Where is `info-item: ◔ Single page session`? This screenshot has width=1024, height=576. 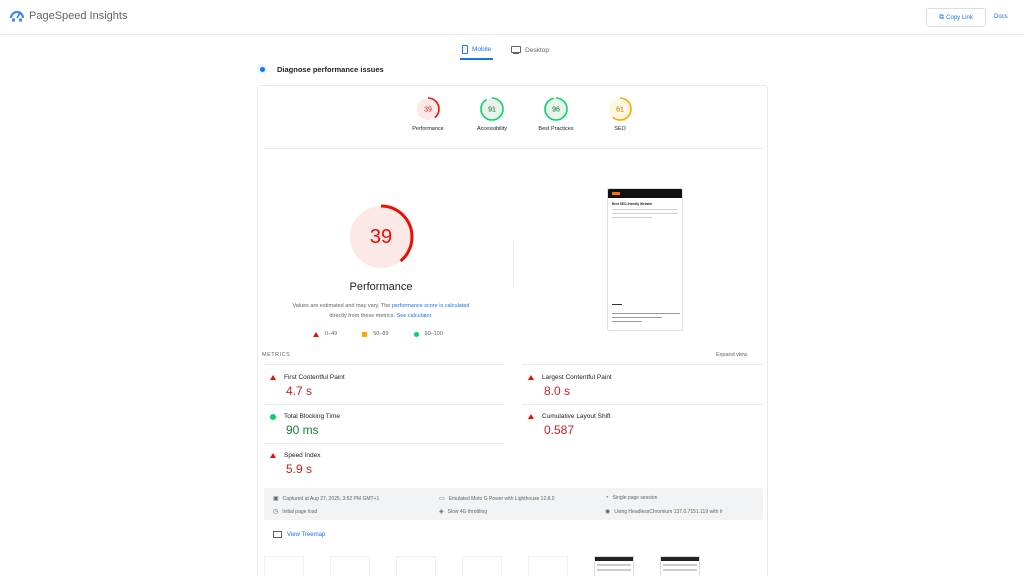 info-item: ◔ Single page session is located at coordinates (631, 498).